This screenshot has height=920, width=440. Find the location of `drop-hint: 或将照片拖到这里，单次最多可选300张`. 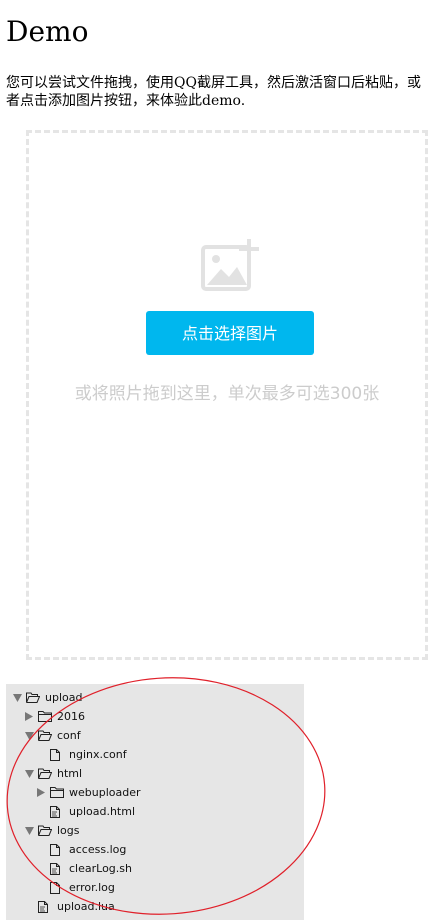

drop-hint: 或将照片拖到这里，单次最多可选300张 is located at coordinates (227, 394).